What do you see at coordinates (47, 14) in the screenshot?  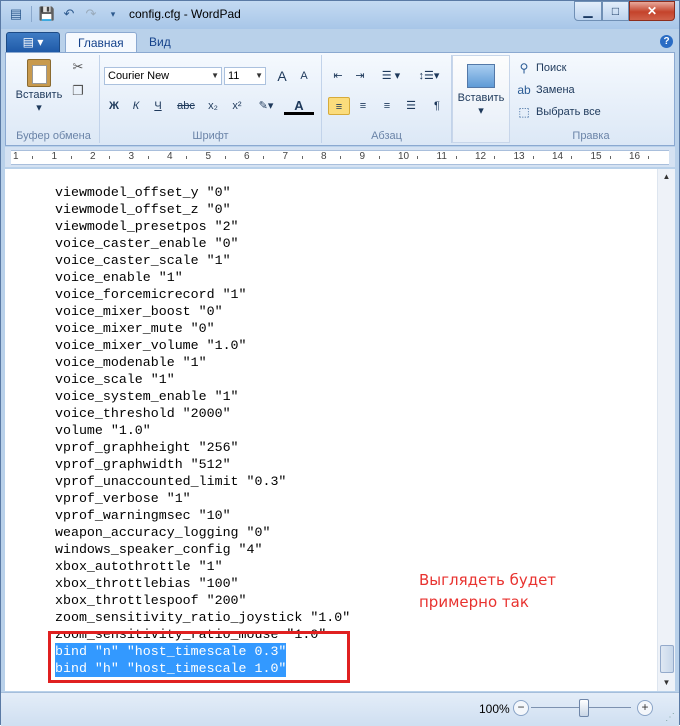 I see `save-icon: 💾` at bounding box center [47, 14].